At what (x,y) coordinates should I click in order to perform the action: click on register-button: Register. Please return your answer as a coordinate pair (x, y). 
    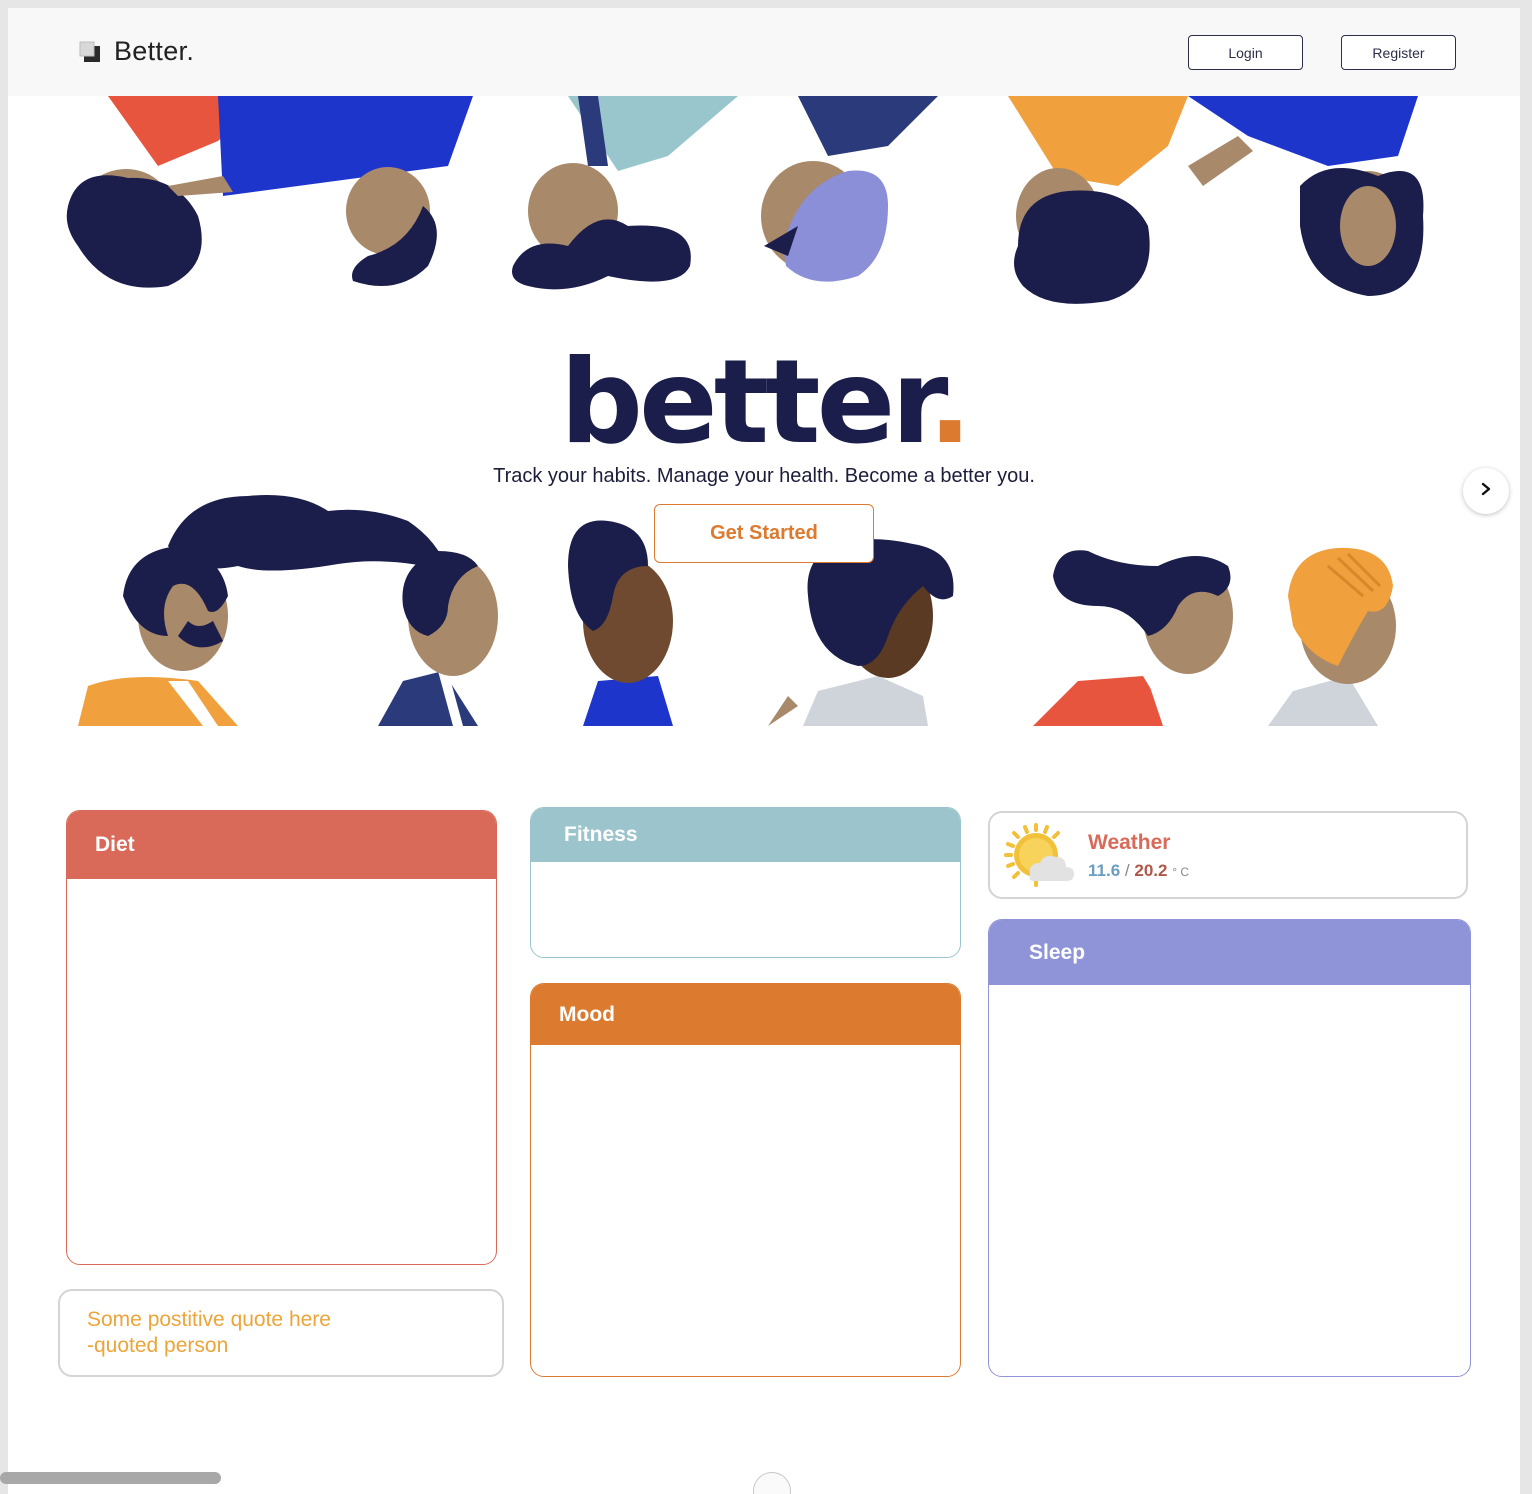
    Looking at the image, I should click on (1398, 52).